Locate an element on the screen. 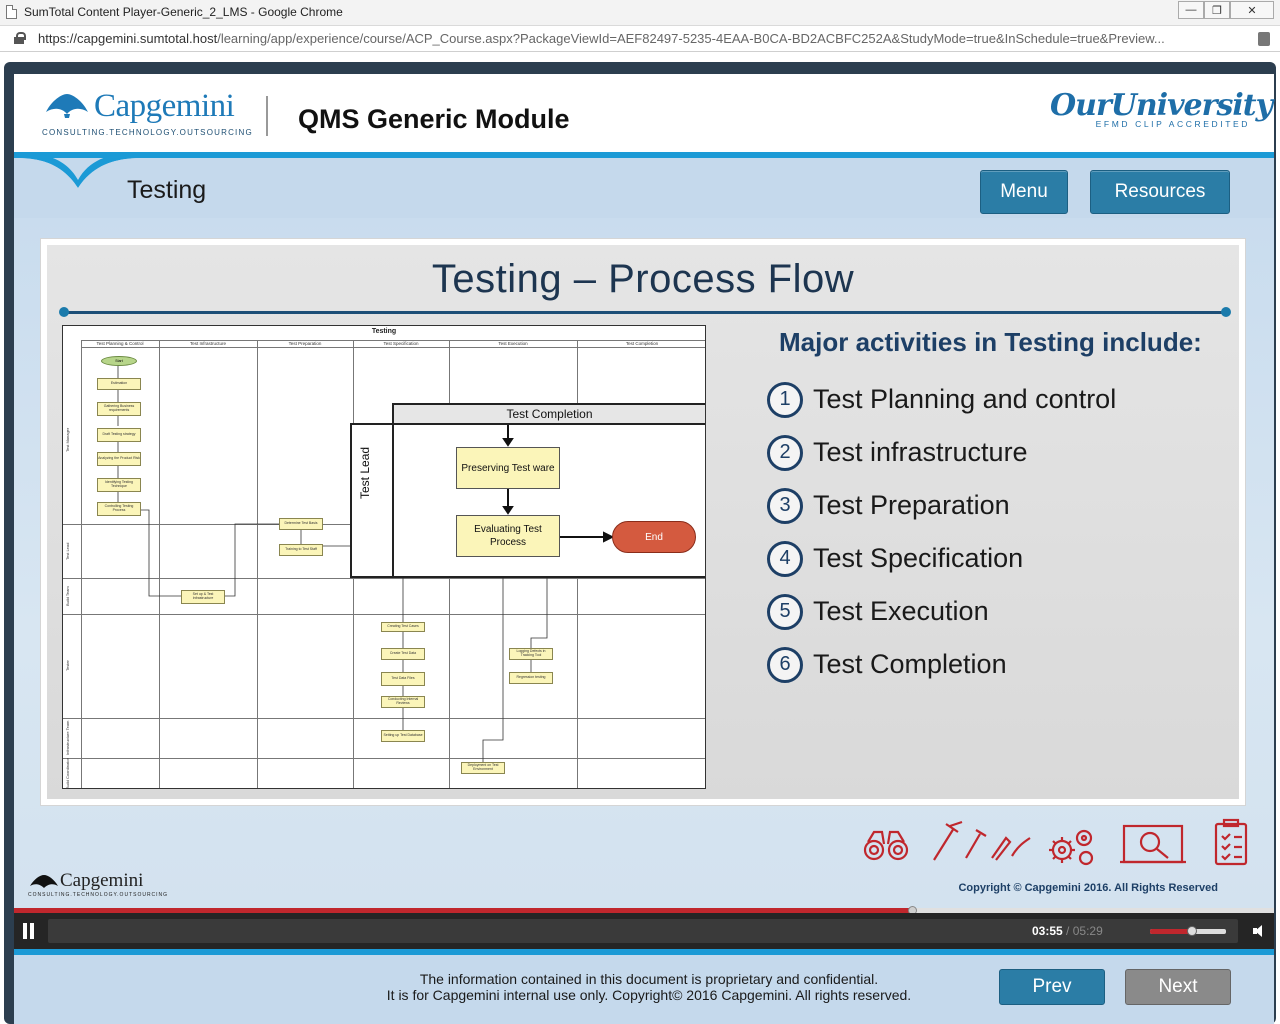  tools-icon is located at coordinates (982, 840).